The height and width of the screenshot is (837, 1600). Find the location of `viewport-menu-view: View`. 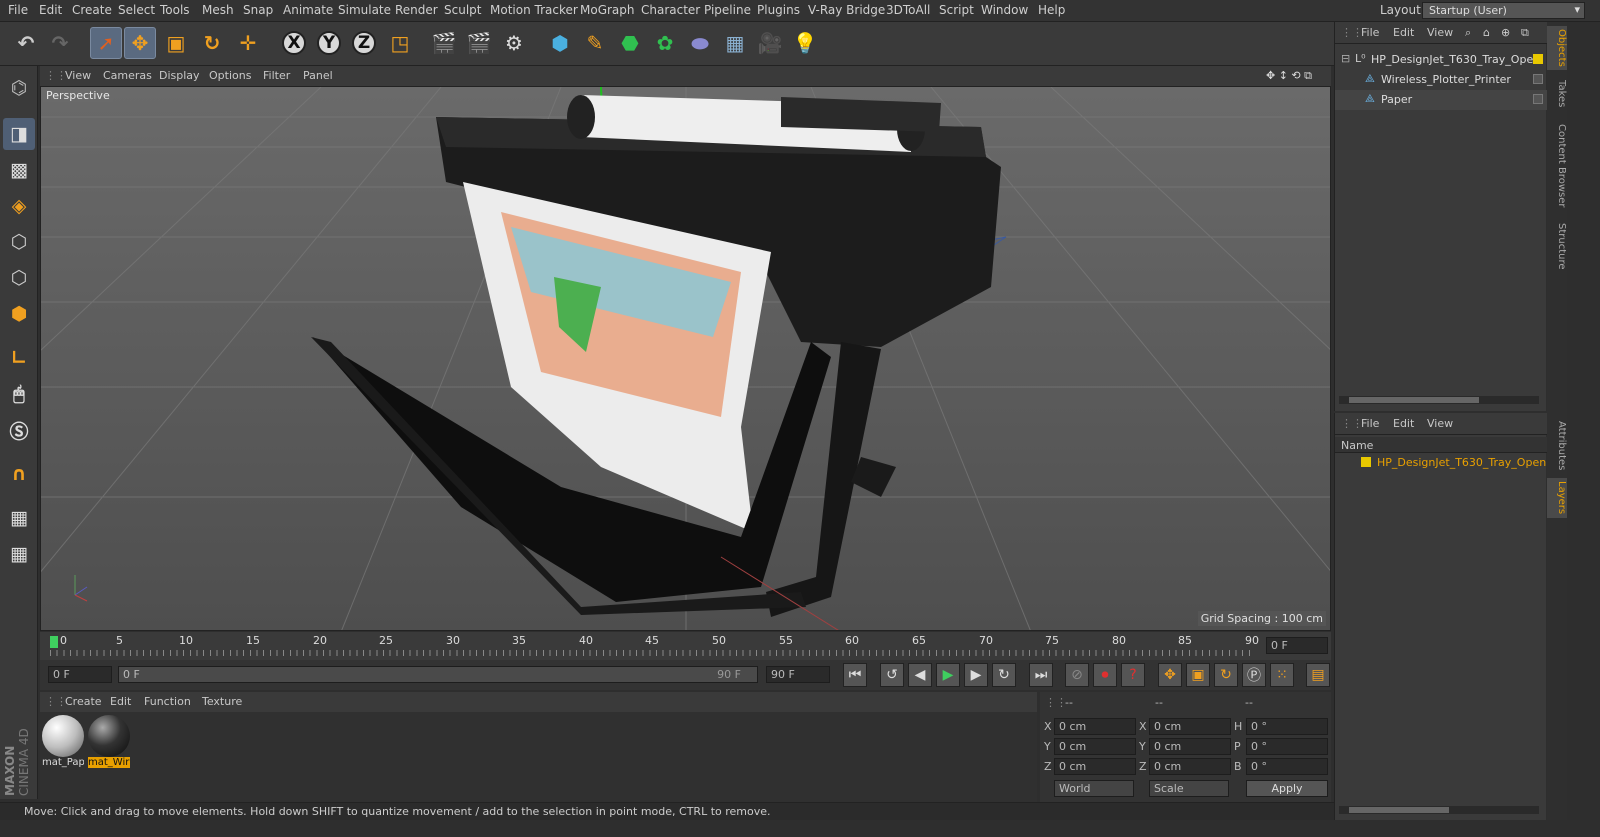

viewport-menu-view: View is located at coordinates (78, 75).